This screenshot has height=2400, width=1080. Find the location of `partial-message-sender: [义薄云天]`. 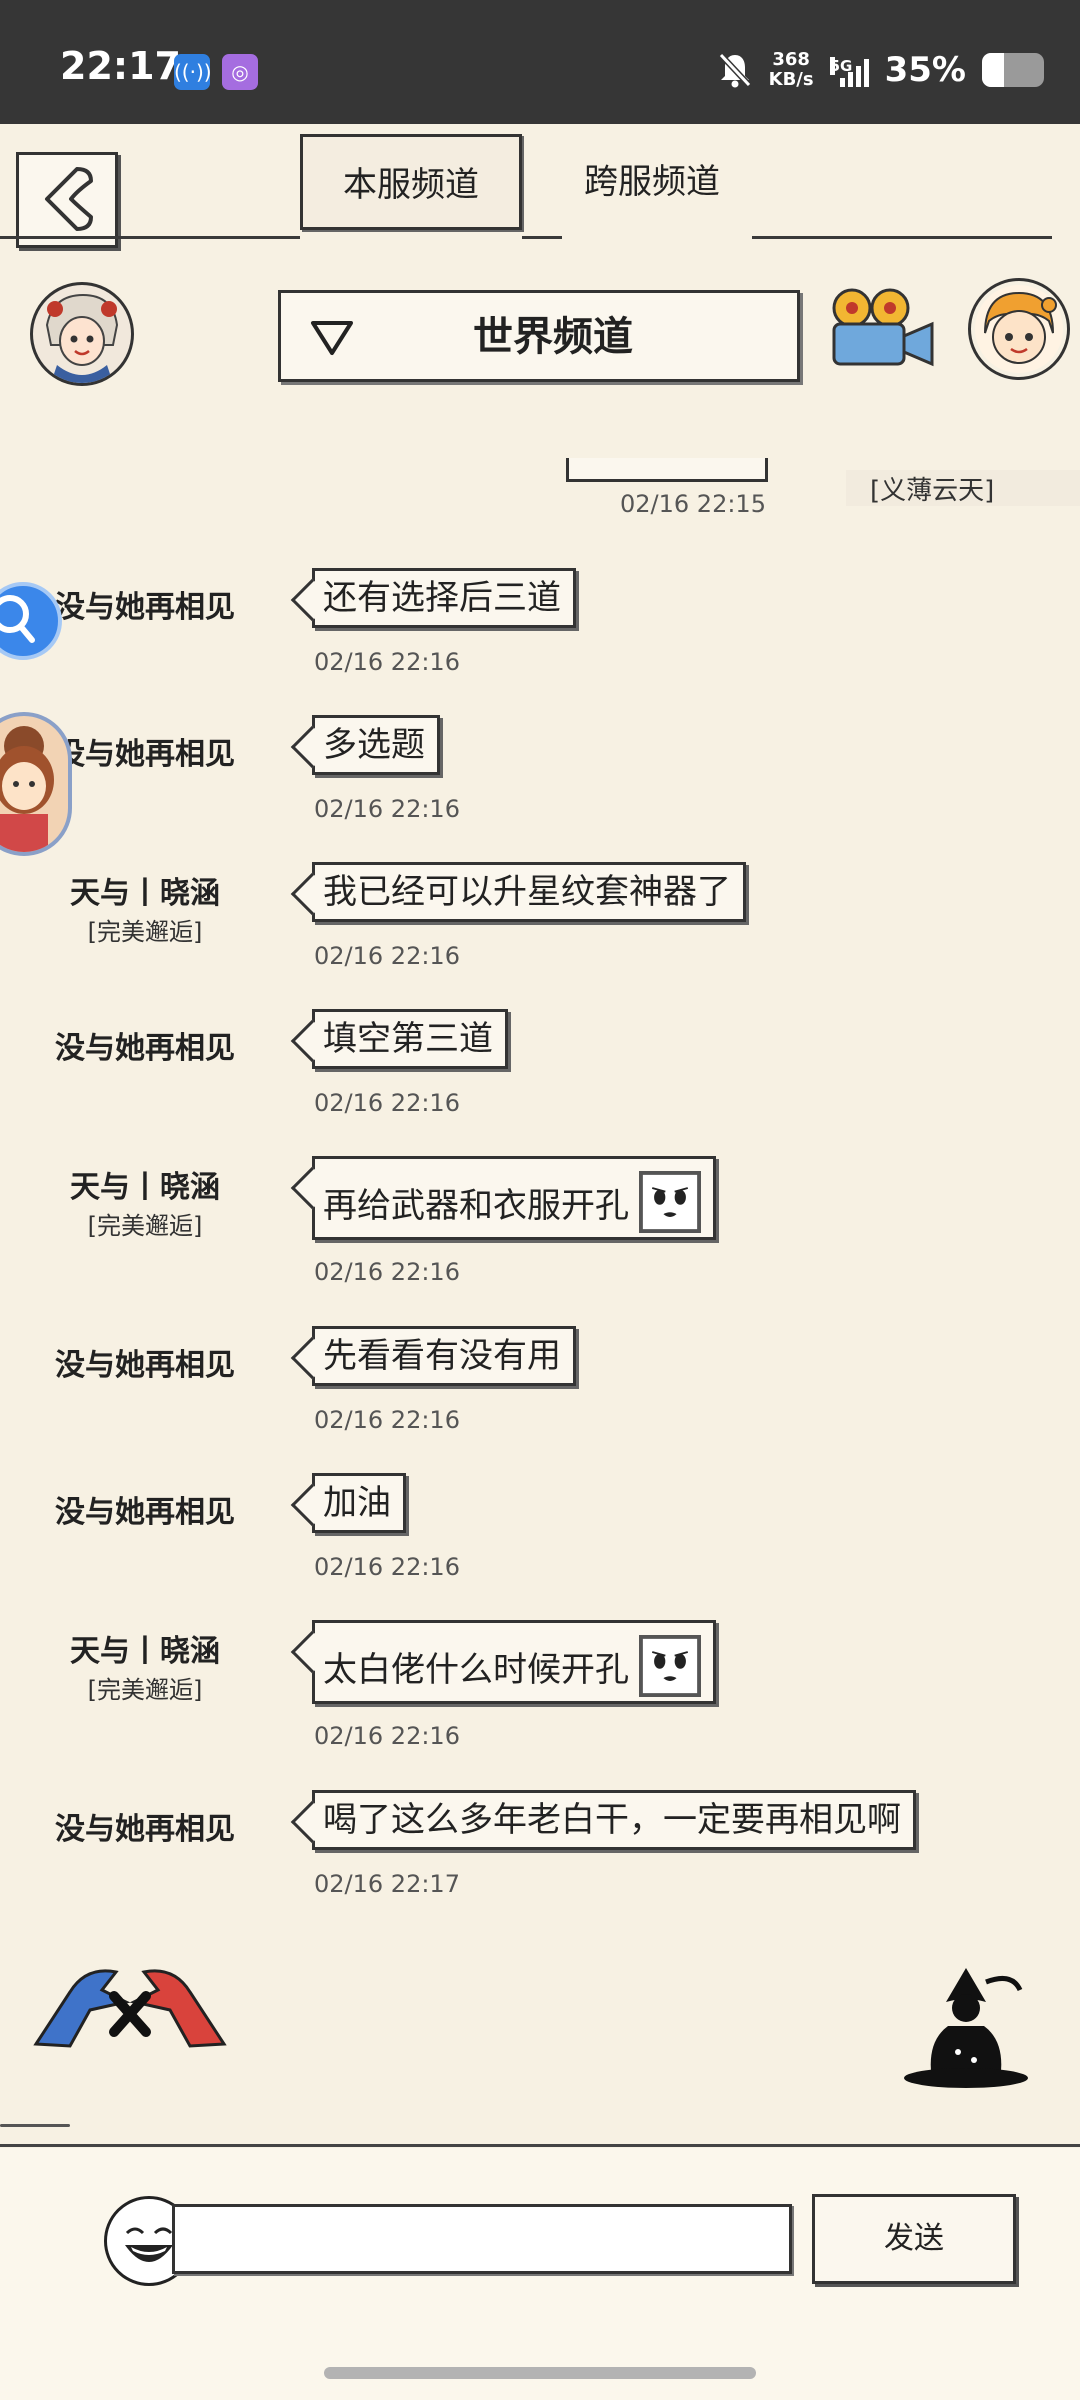

partial-message-sender: [义薄云天] is located at coordinates (932, 491).